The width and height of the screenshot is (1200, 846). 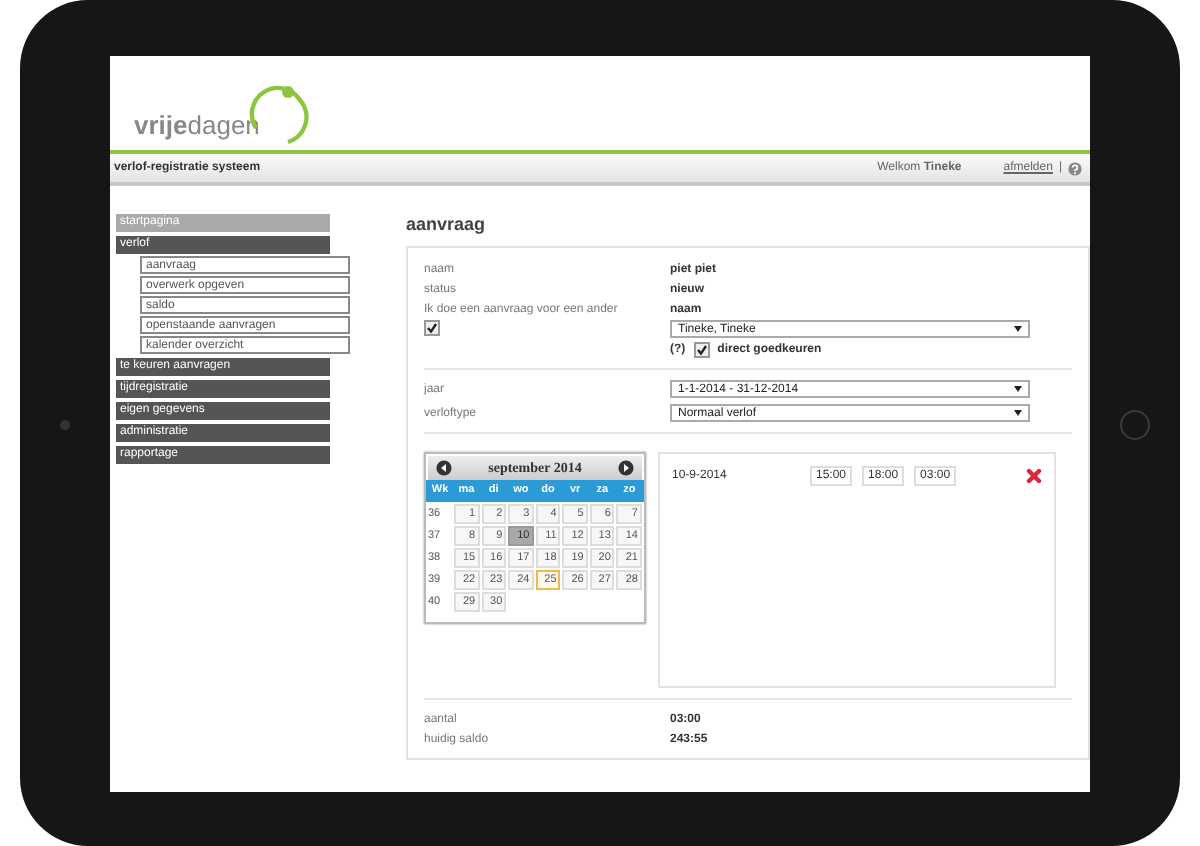 I want to click on delete-icon, so click(x=1034, y=476).